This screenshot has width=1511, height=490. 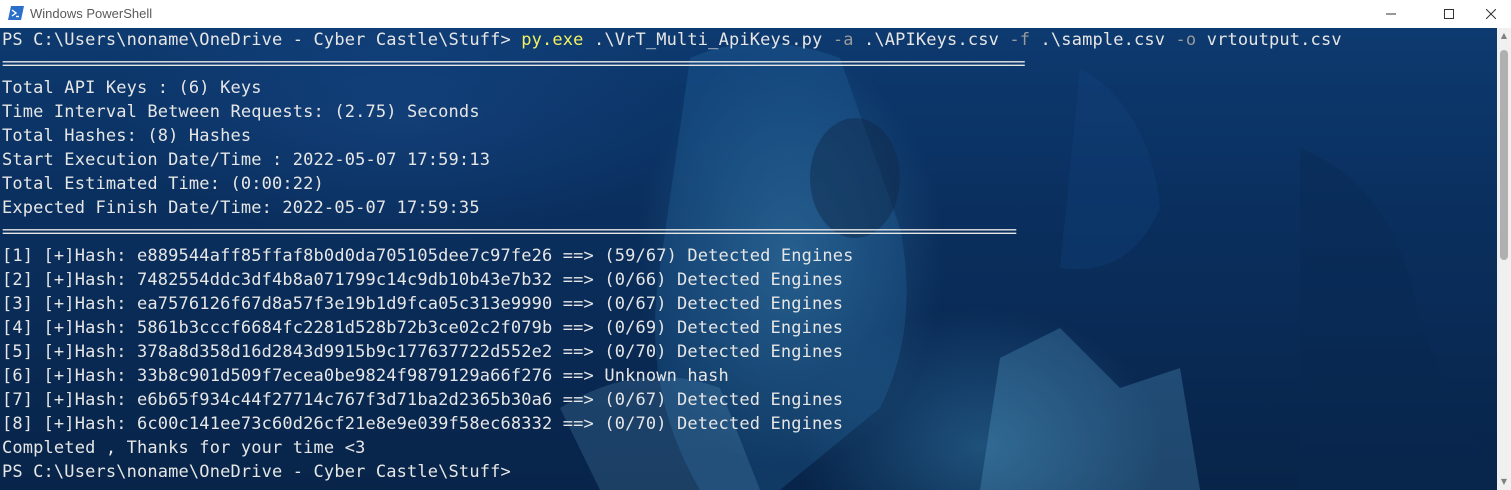 What do you see at coordinates (843, 40) in the screenshot?
I see `flag-a: -a` at bounding box center [843, 40].